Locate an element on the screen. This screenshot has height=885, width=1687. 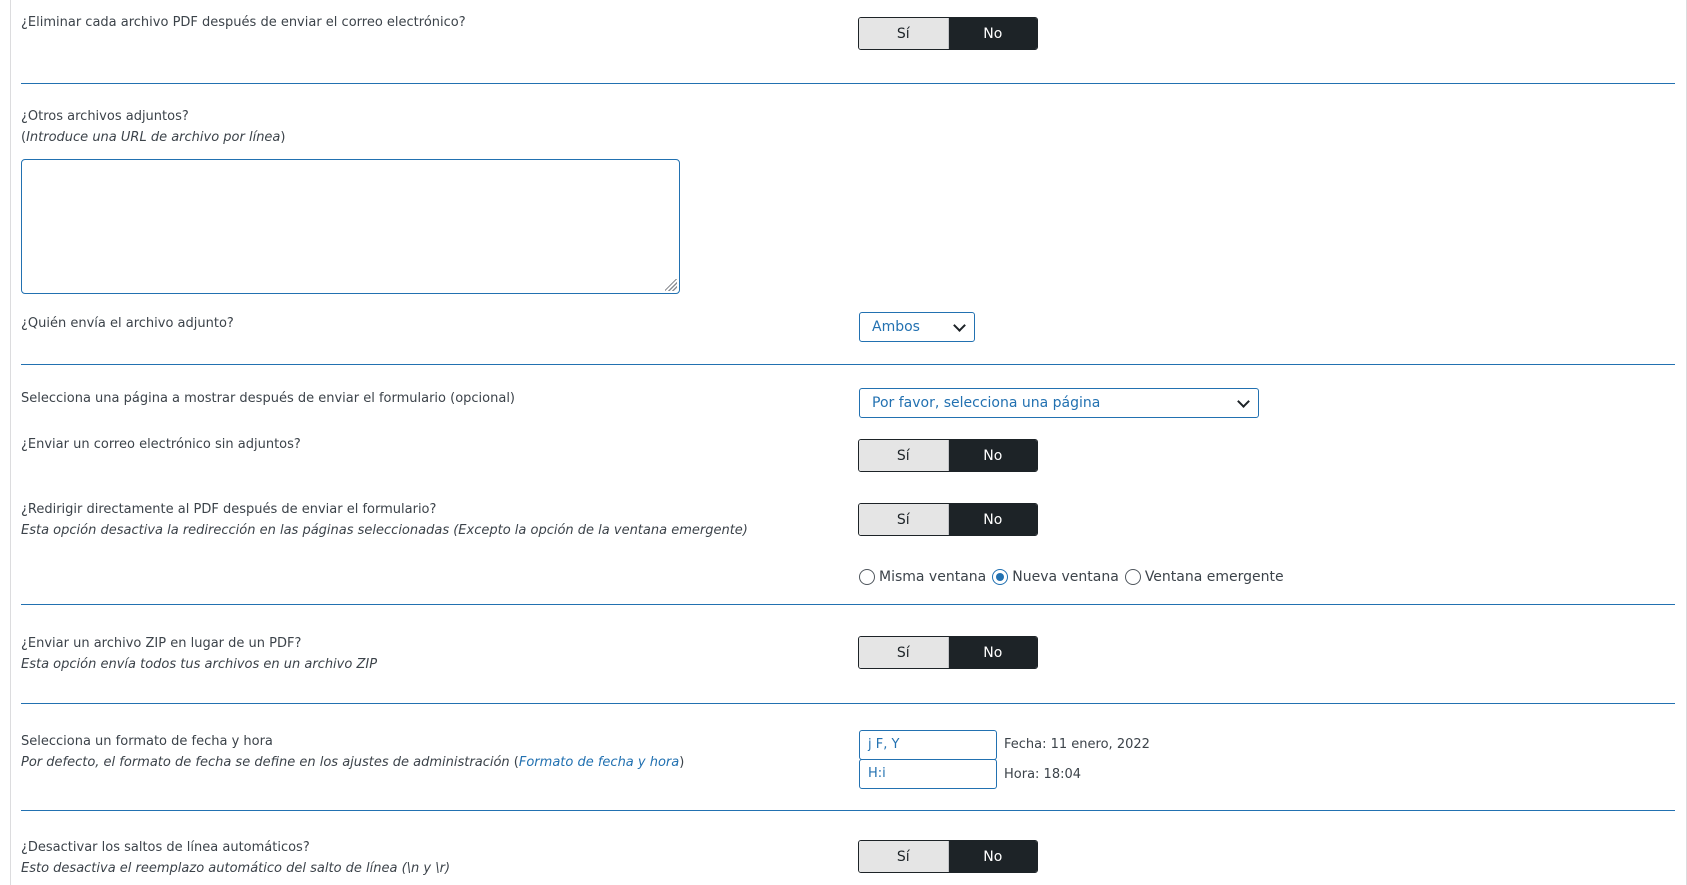
sender-select: Ambos is located at coordinates (917, 327).